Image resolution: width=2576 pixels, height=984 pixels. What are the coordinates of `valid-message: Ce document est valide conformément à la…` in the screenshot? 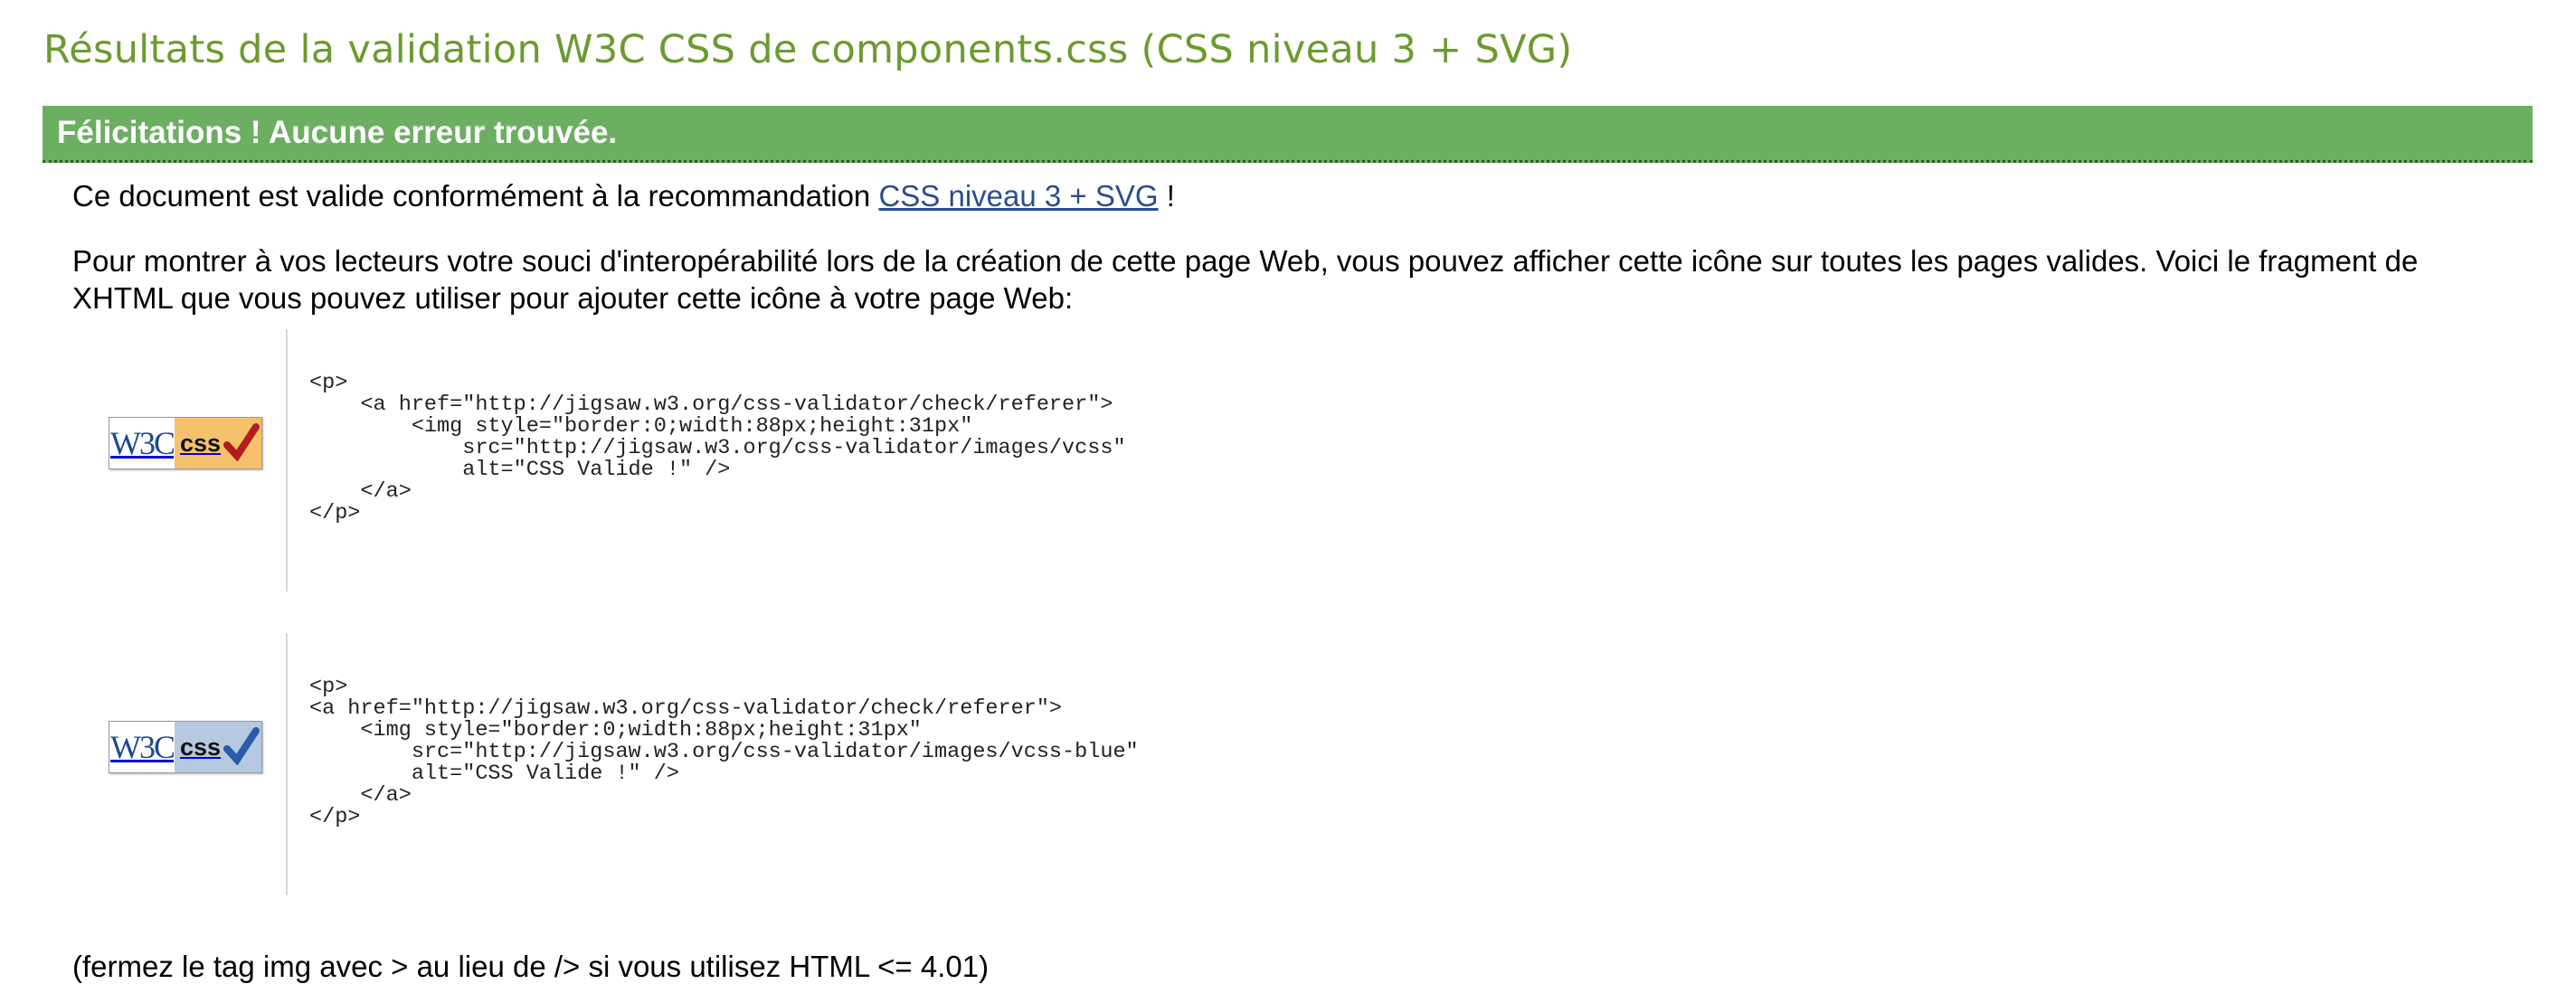 It's located at (1293, 195).